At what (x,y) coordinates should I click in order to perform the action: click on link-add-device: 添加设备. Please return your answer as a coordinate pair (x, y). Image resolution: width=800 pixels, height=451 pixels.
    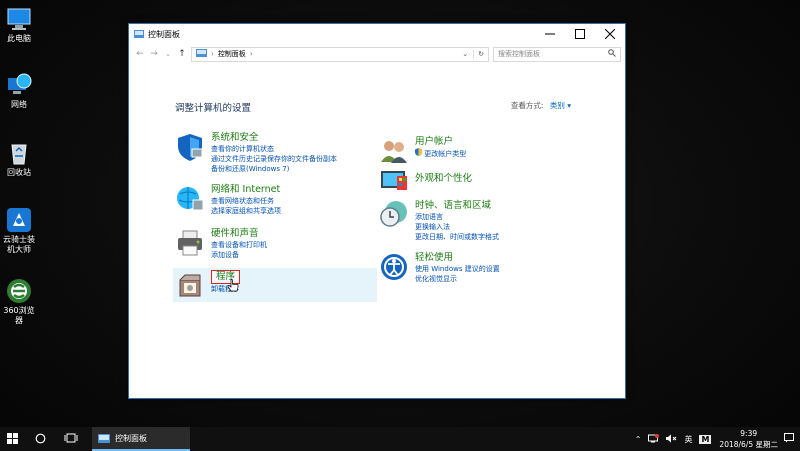
    Looking at the image, I should click on (239, 255).